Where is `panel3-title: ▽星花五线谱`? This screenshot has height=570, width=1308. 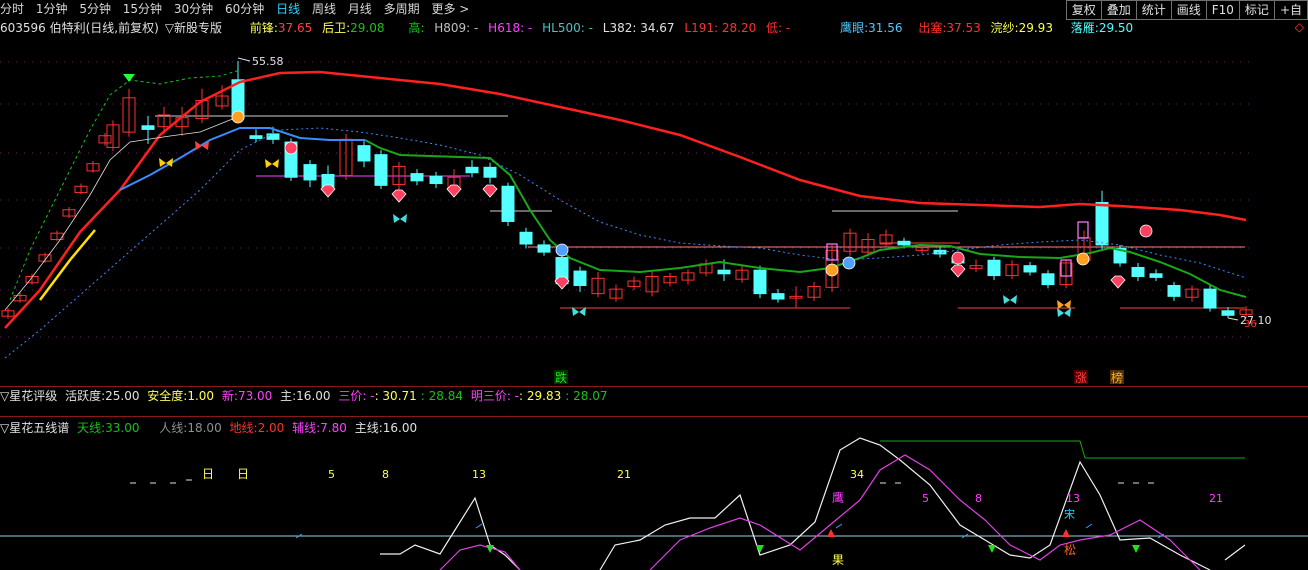 panel3-title: ▽星花五线谱 is located at coordinates (34, 428).